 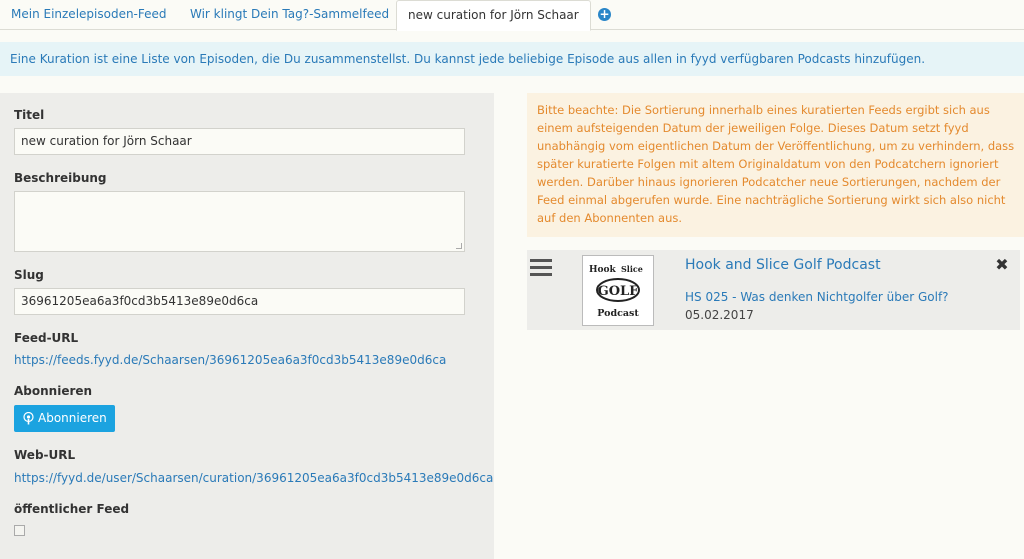 I want to click on slug-label: Slug, so click(x=29, y=275).